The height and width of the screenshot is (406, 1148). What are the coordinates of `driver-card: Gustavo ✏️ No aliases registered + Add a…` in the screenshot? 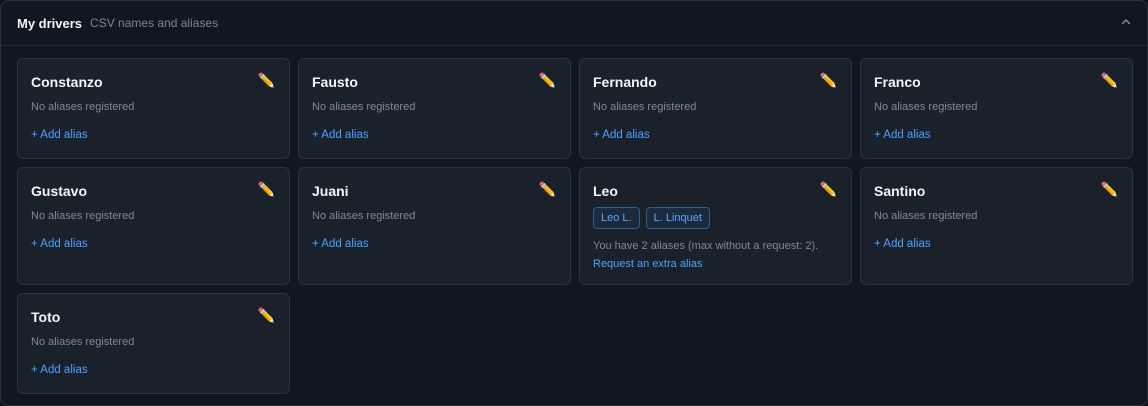 It's located at (153, 226).